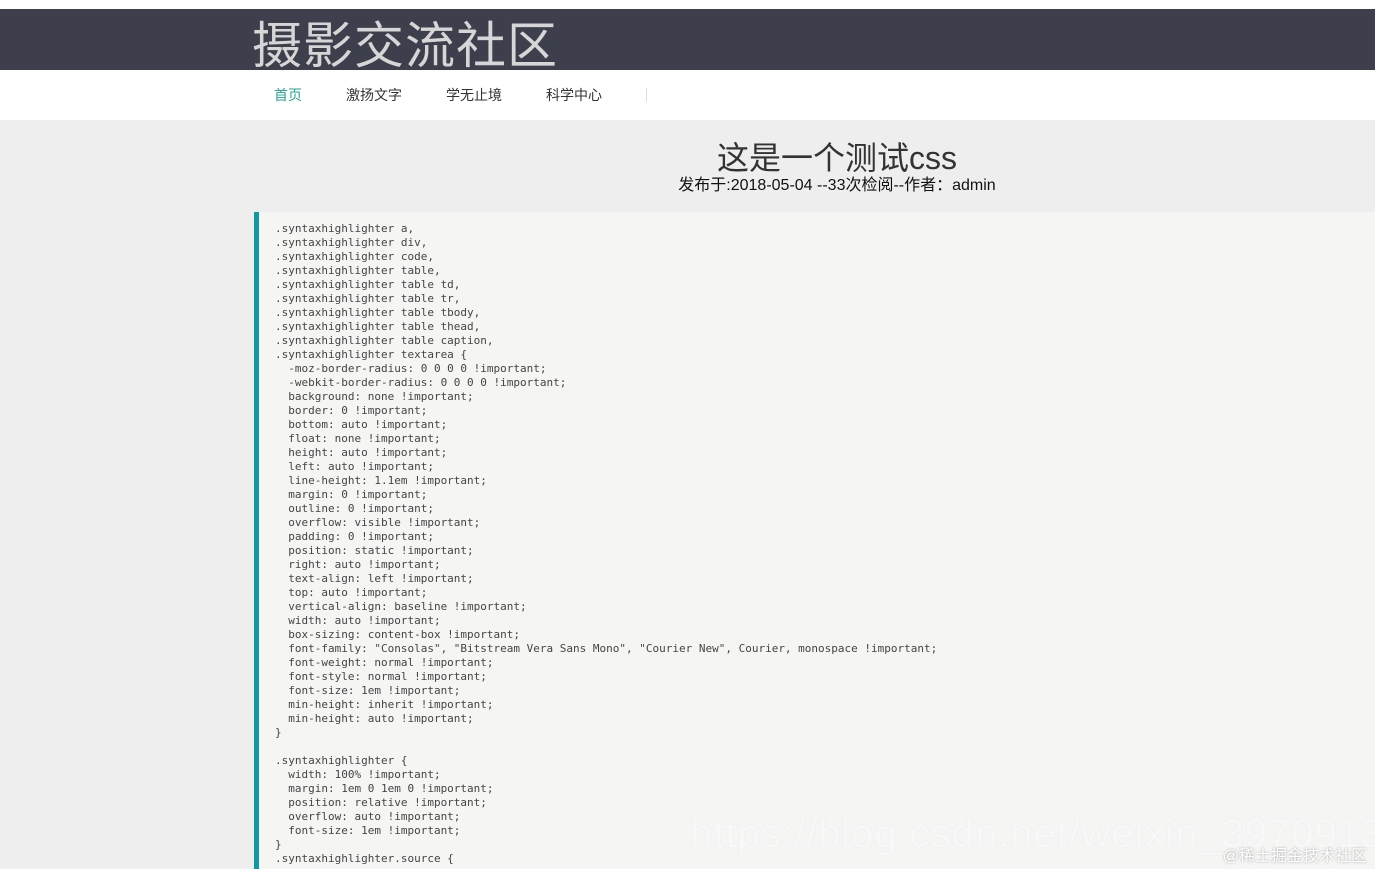 This screenshot has width=1375, height=869. I want to click on code-line: .syntaxhighlighter table td,, so click(368, 284).